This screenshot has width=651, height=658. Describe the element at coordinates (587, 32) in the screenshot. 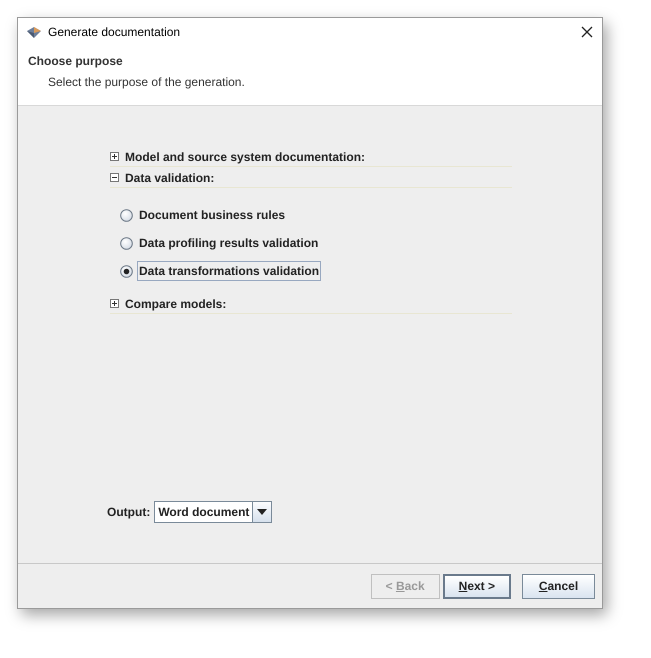

I see `close-icon` at that location.